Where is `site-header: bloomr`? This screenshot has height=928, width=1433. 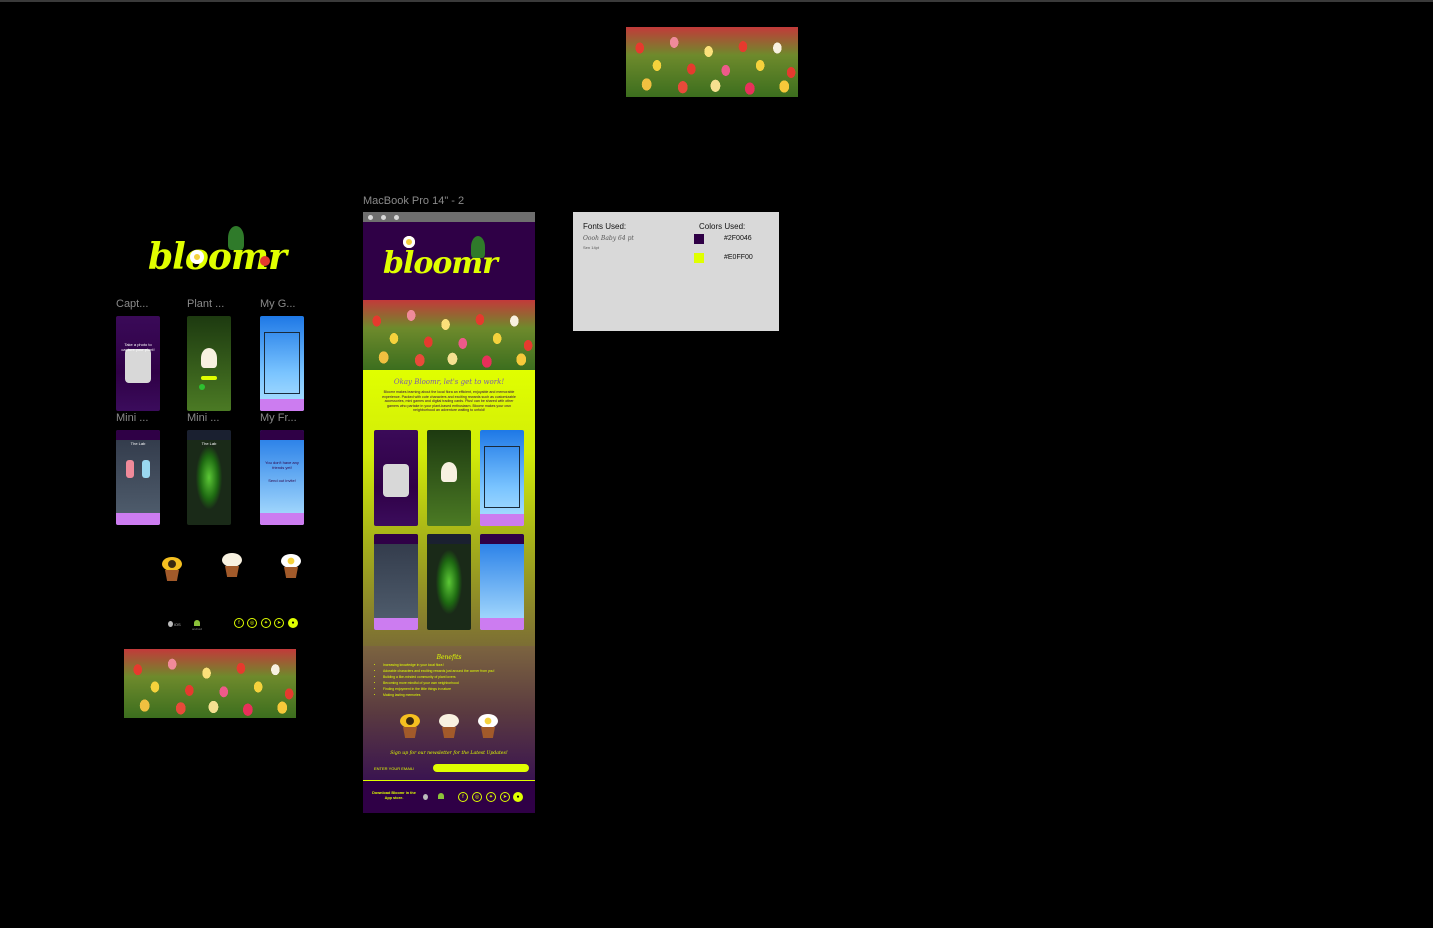
site-header: bloomr is located at coordinates (449, 261).